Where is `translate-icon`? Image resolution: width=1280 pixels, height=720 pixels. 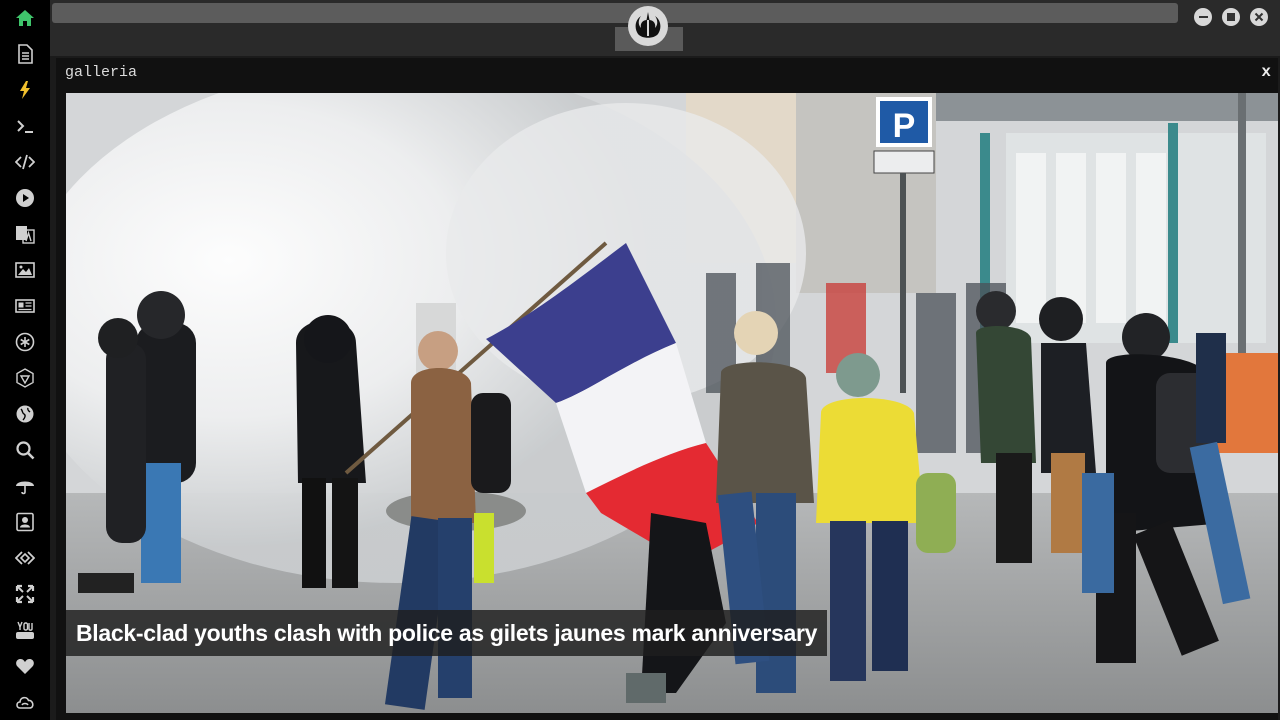 translate-icon is located at coordinates (25, 234).